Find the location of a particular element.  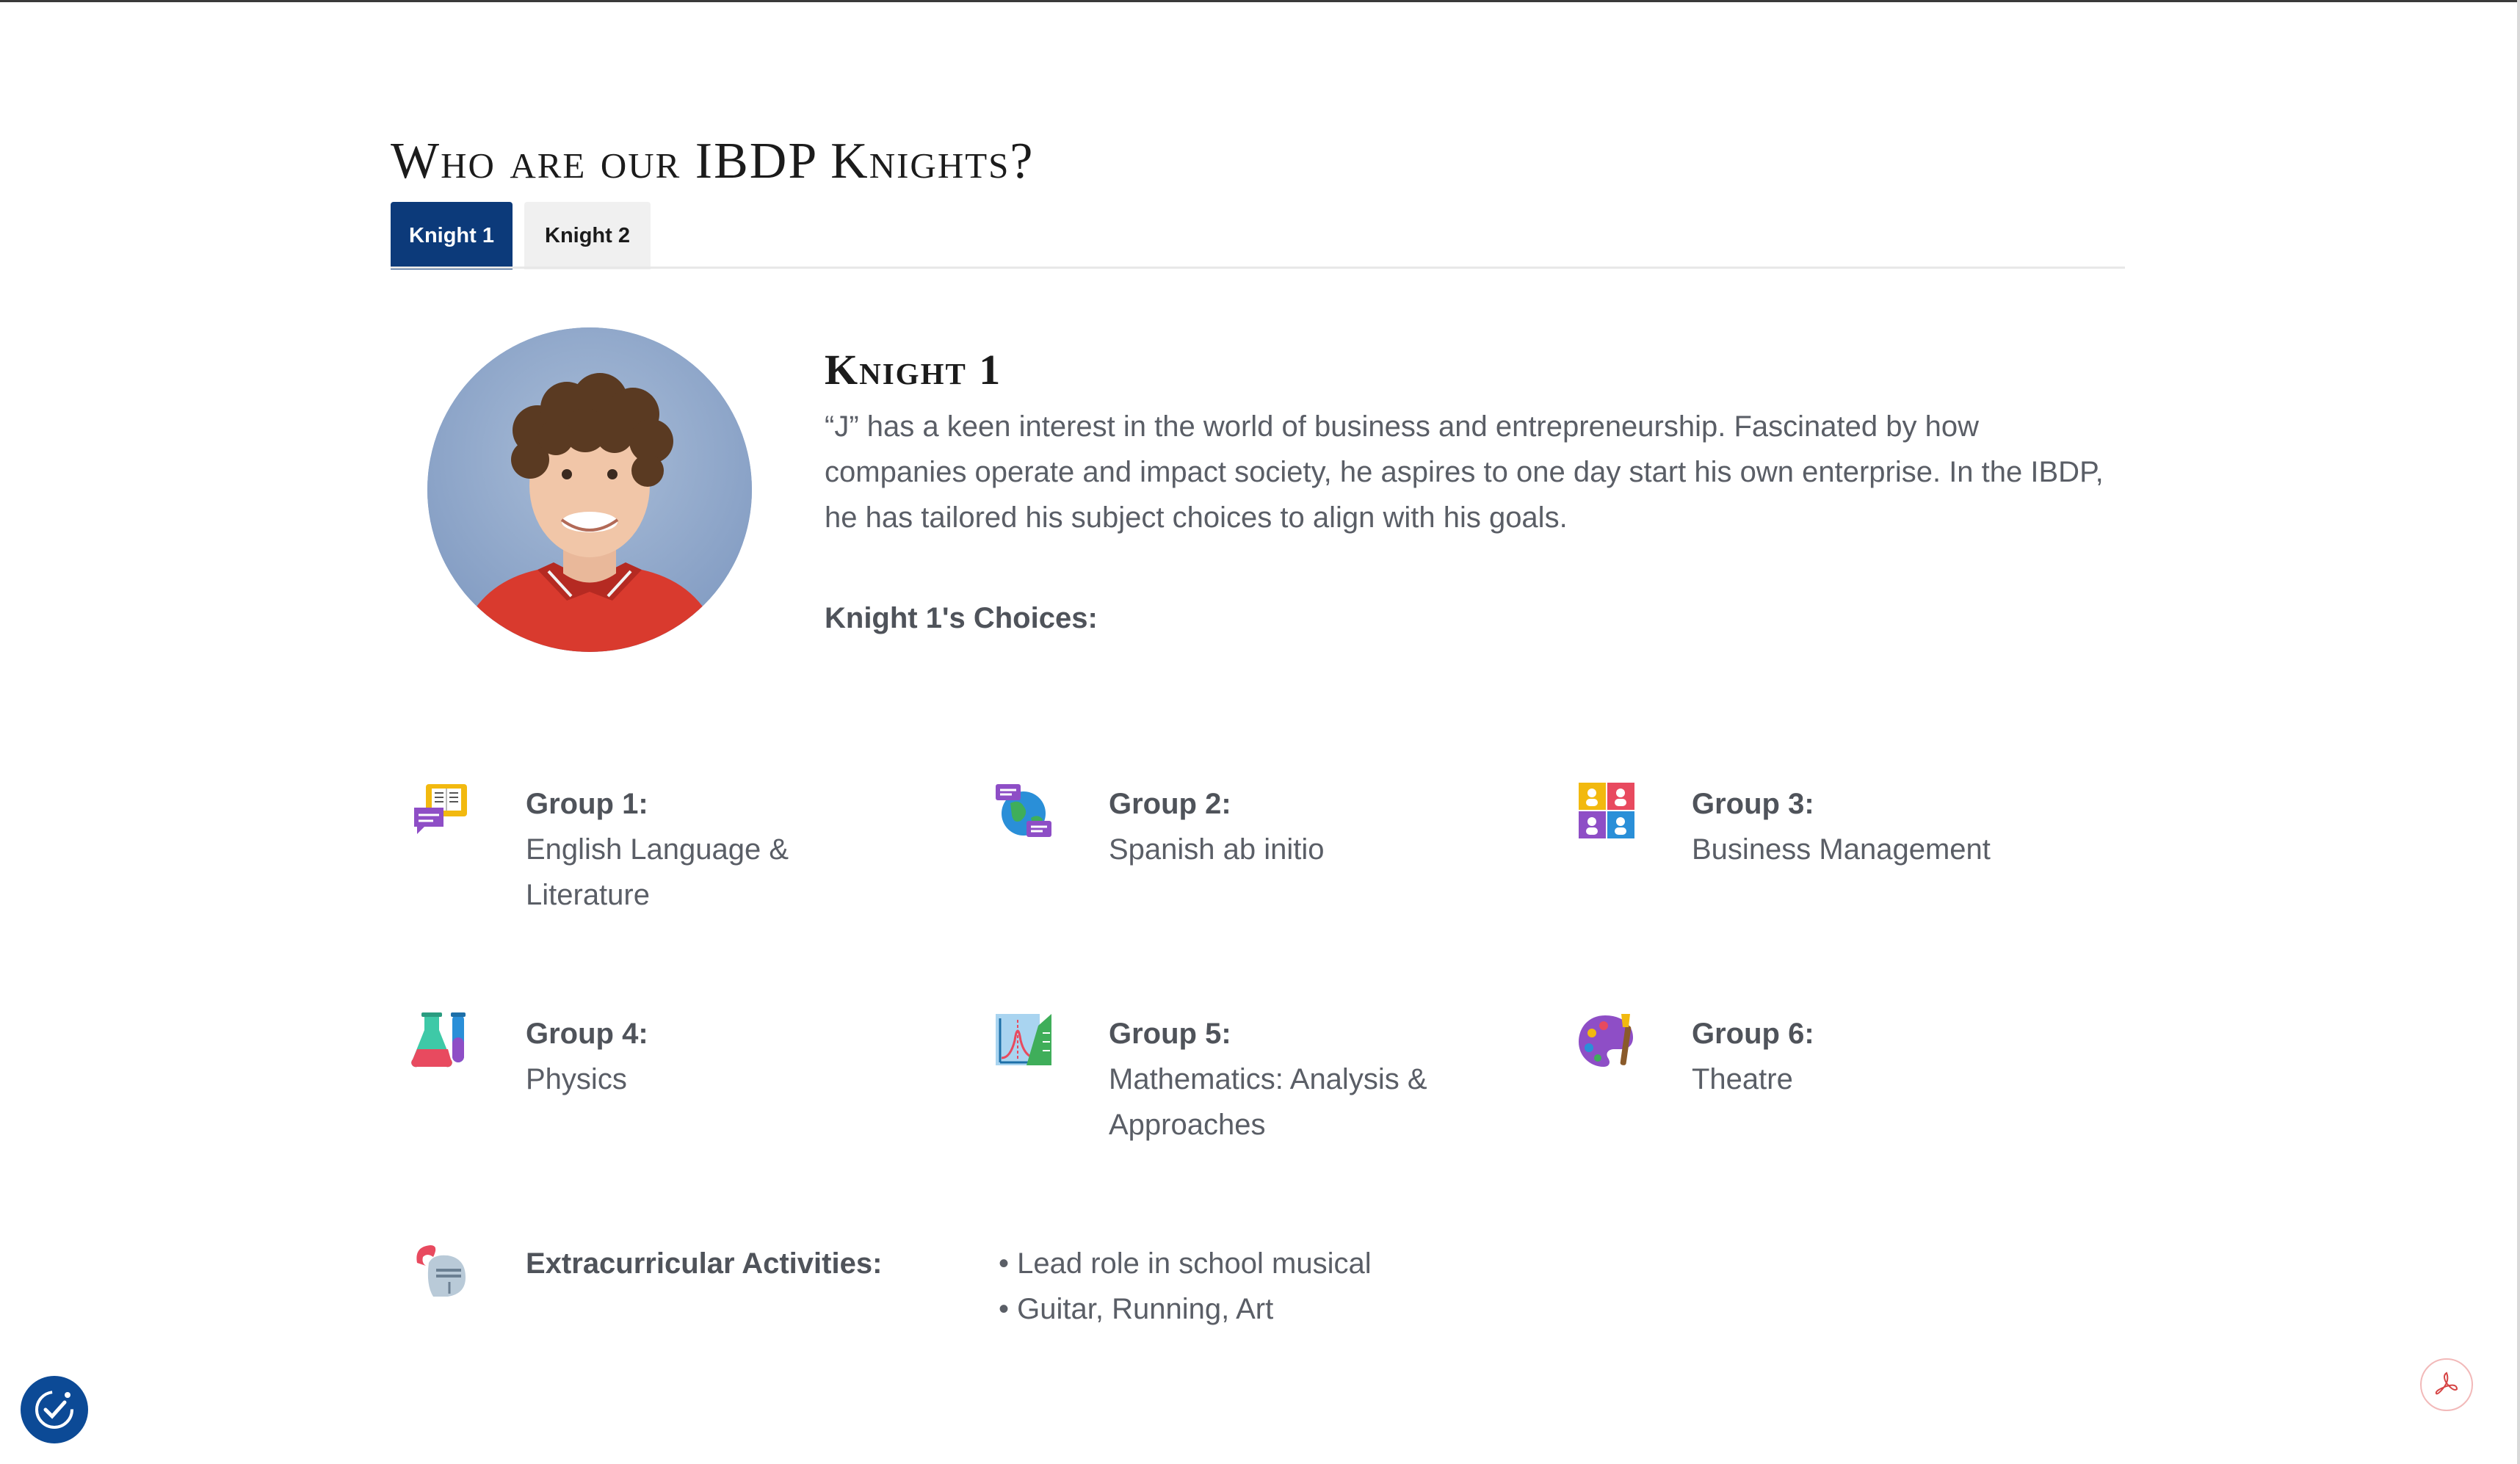

choices-label: Knight 1's Choices: is located at coordinates (961, 618).